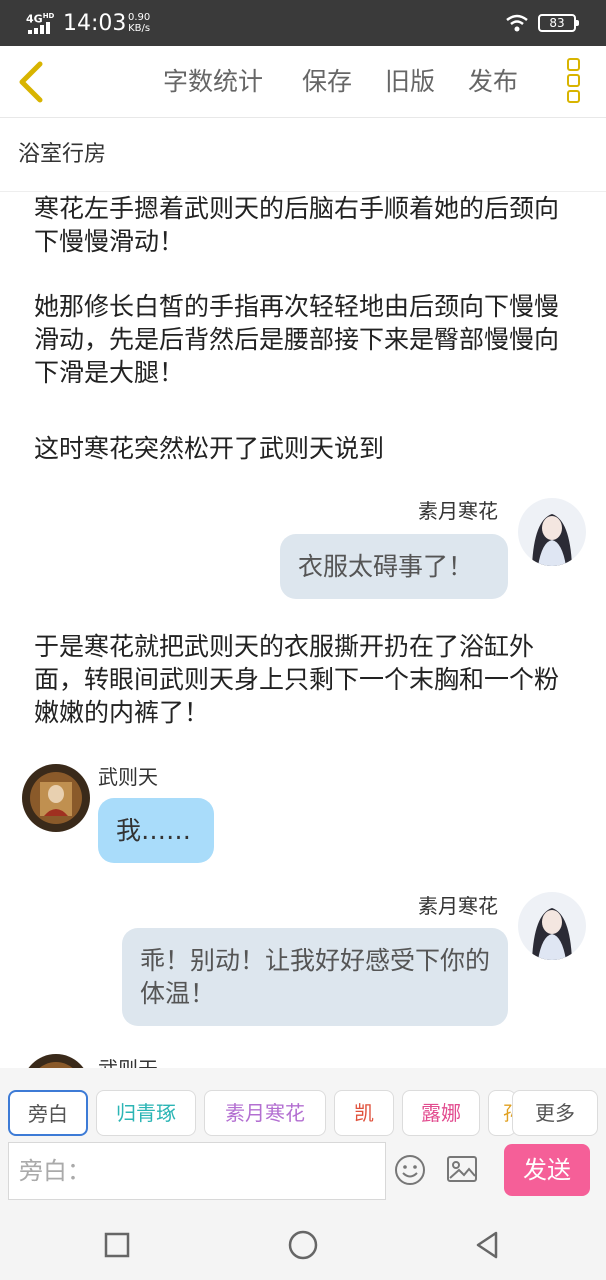 The image size is (606, 1280). I want to click on speed-value: 0.90, so click(139, 17).